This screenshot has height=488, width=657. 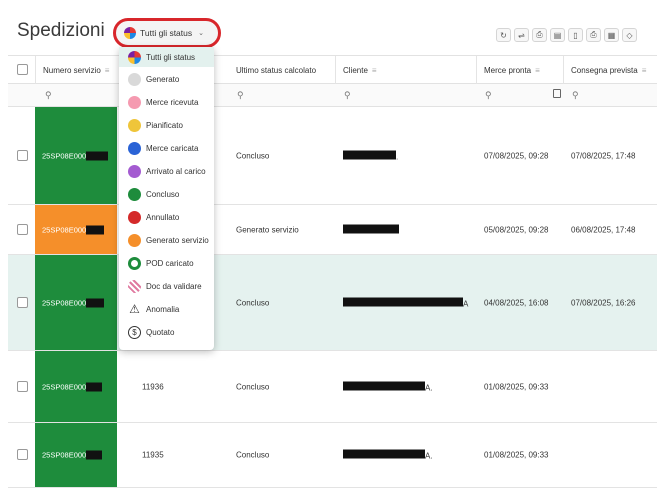 I want to click on option-label: Tutti gli status, so click(x=171, y=57).